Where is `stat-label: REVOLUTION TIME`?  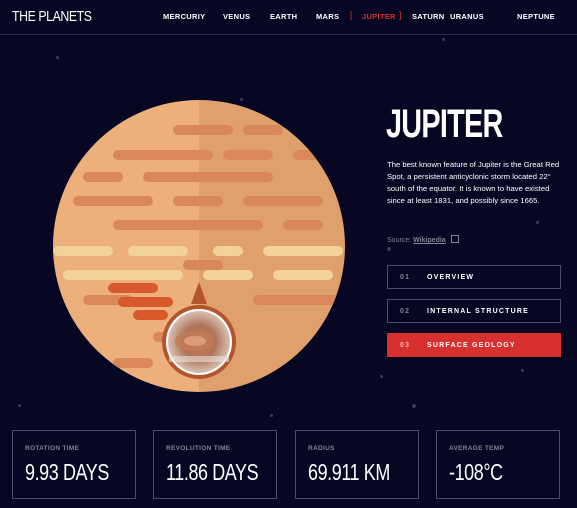 stat-label: REVOLUTION TIME is located at coordinates (198, 448).